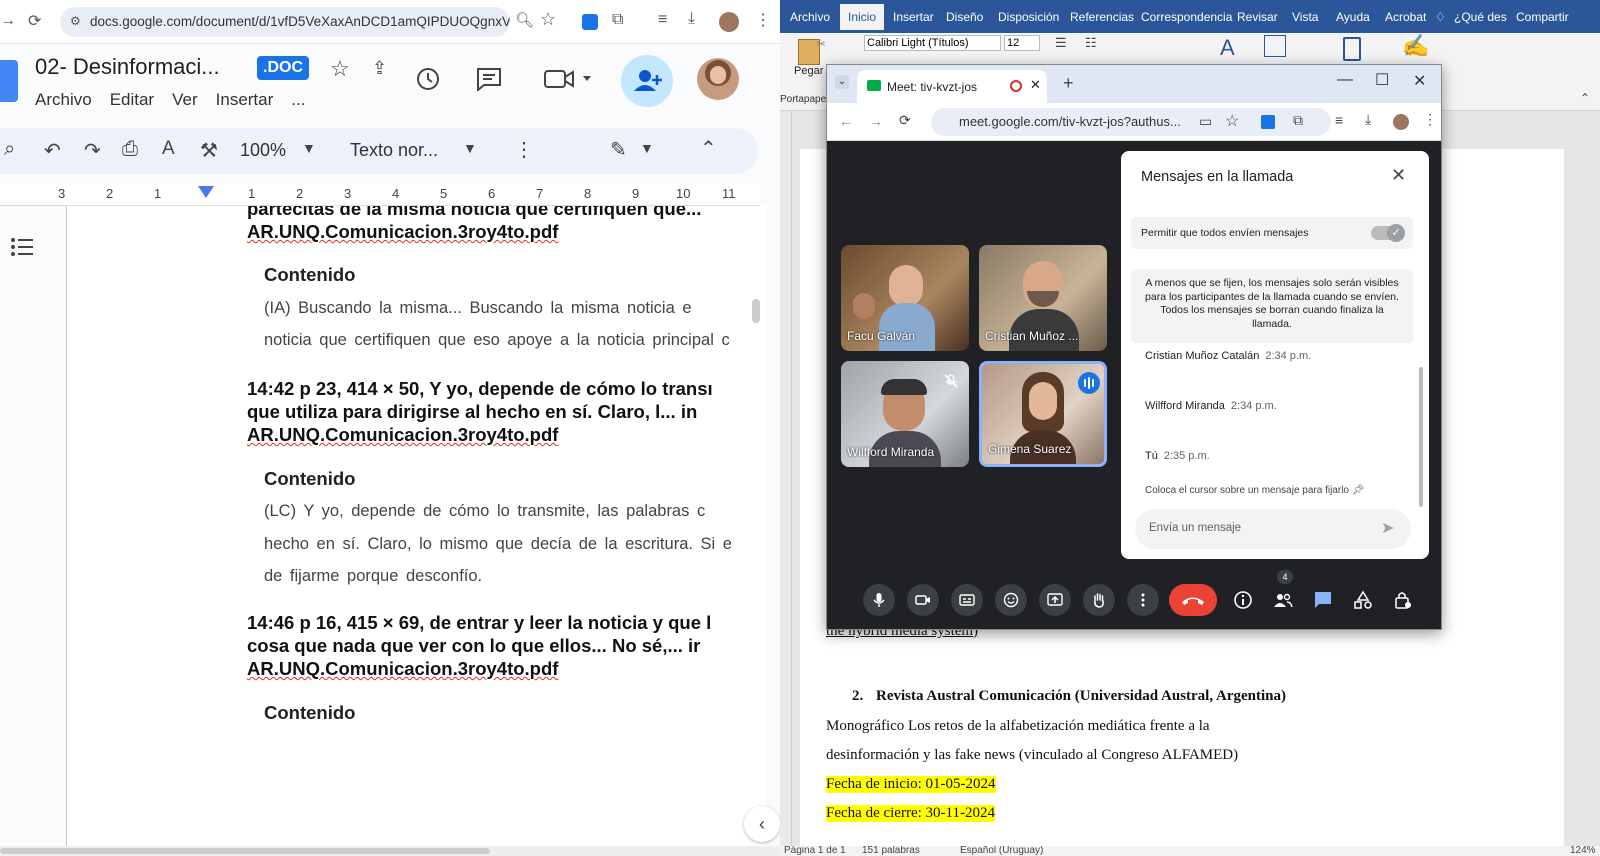 This screenshot has height=856, width=1600. I want to click on message-input: Envía un mensaje ➤, so click(1273, 529).